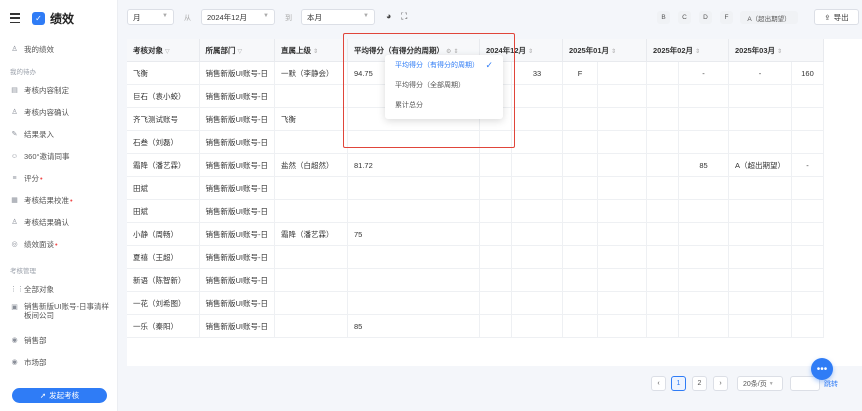 The image size is (862, 411). What do you see at coordinates (705, 17) in the screenshot?
I see `grade-chip-d: D` at bounding box center [705, 17].